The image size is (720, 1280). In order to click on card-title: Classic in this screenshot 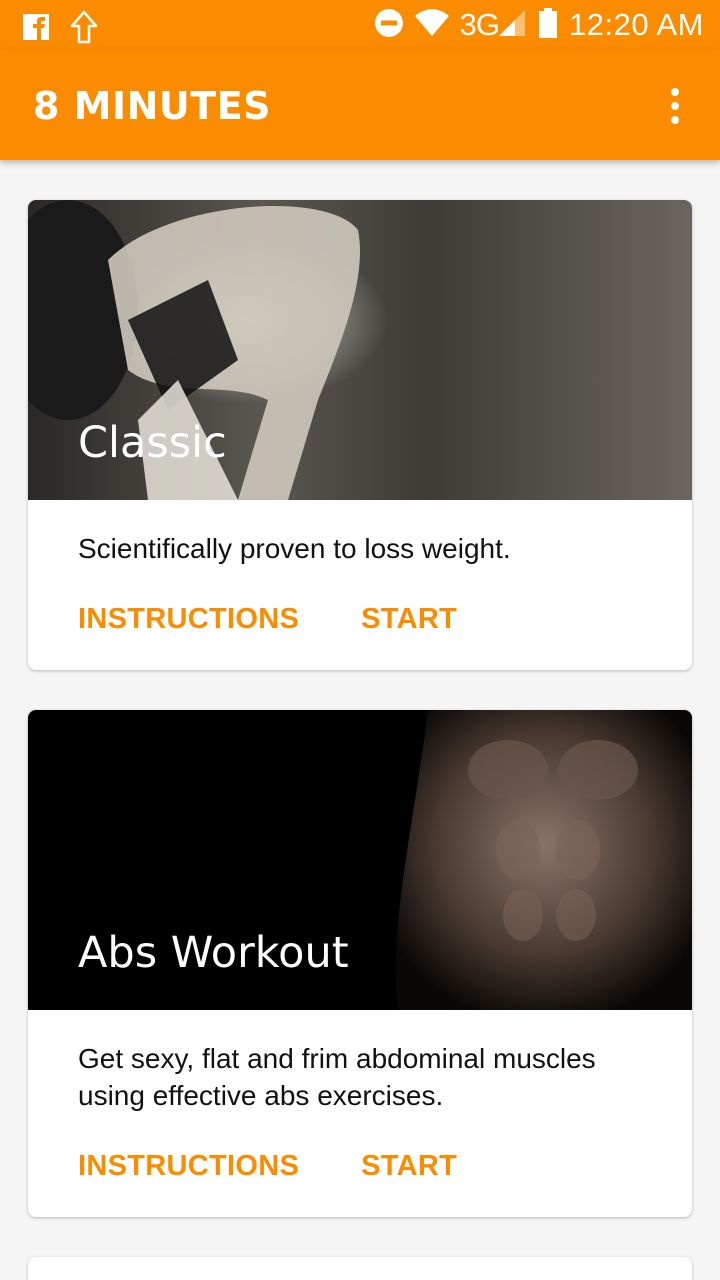, I will do `click(152, 443)`.